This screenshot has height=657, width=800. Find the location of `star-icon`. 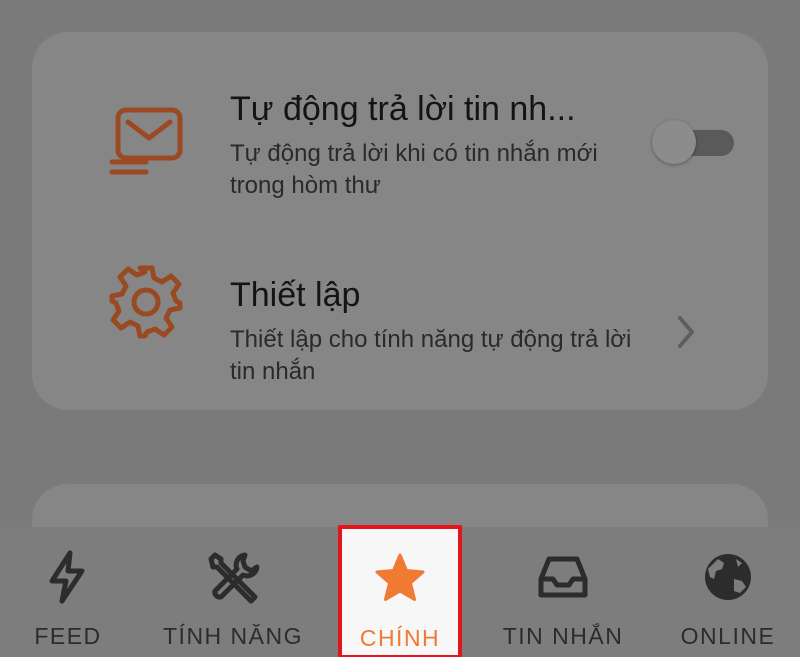

star-icon is located at coordinates (400, 577).